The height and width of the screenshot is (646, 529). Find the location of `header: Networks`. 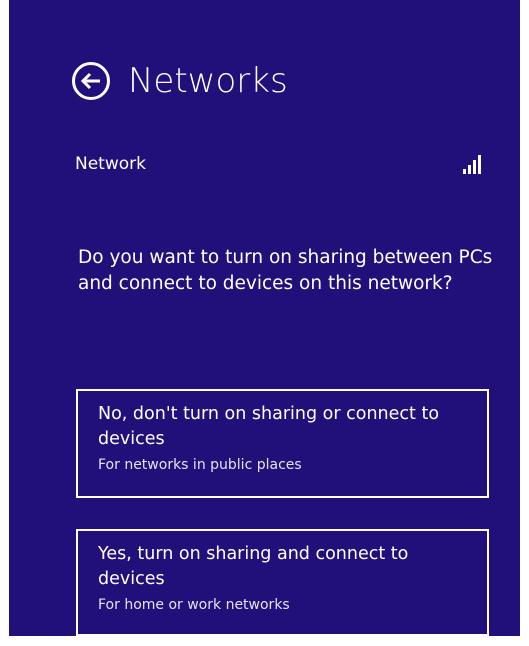

header: Networks is located at coordinates (180, 81).